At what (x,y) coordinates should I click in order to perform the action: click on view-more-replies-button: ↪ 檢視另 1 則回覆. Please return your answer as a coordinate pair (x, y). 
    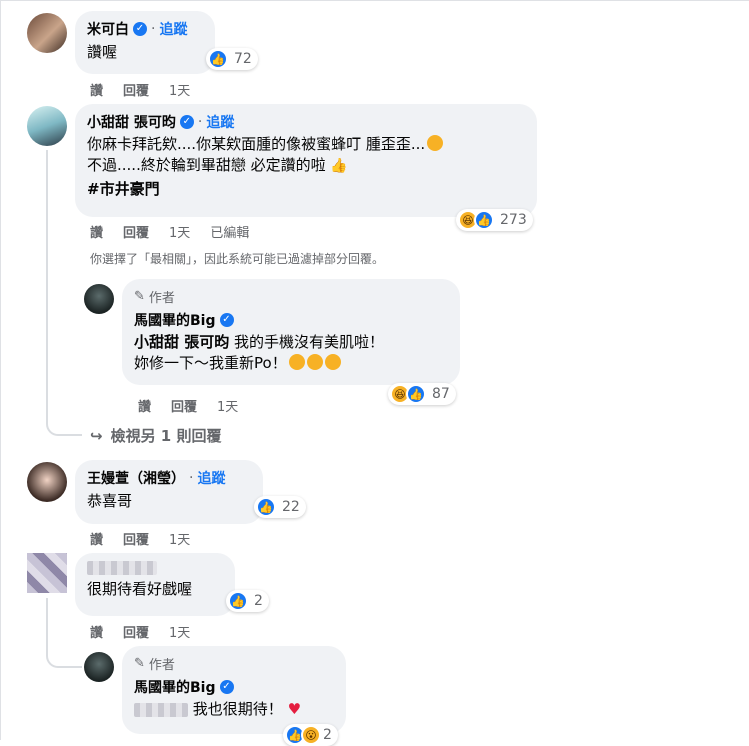
    Looking at the image, I should click on (155, 435).